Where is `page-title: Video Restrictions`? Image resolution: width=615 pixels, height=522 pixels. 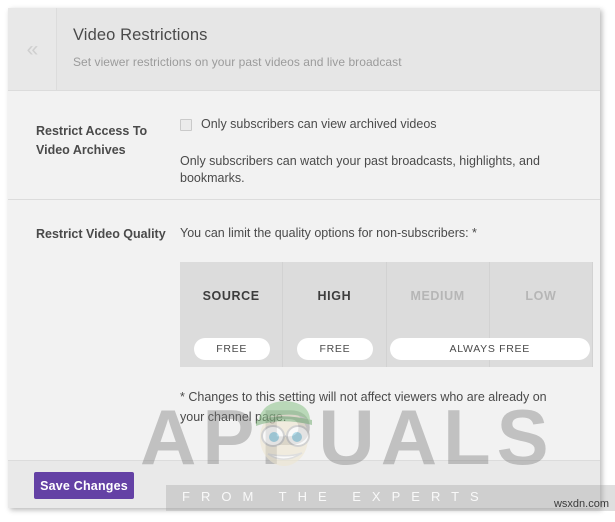 page-title: Video Restrictions is located at coordinates (140, 35).